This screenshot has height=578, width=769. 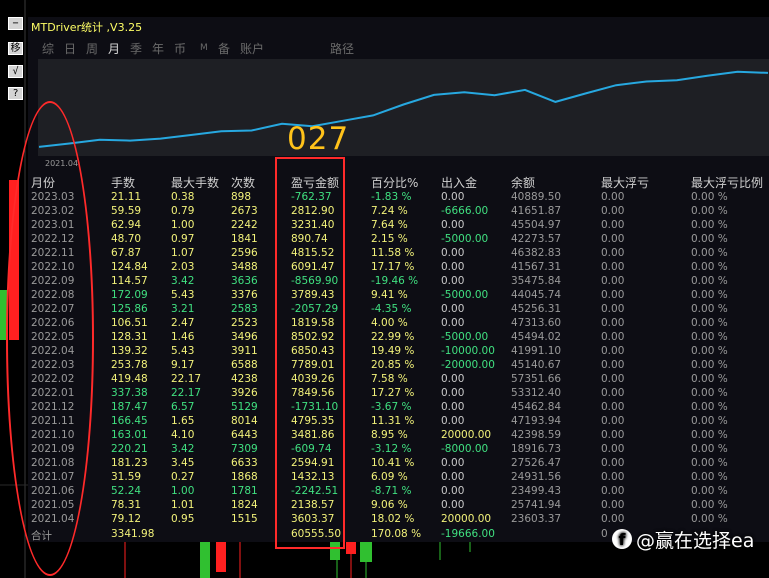 What do you see at coordinates (536, 267) in the screenshot?
I see `table-cell: 41567.31` at bounding box center [536, 267].